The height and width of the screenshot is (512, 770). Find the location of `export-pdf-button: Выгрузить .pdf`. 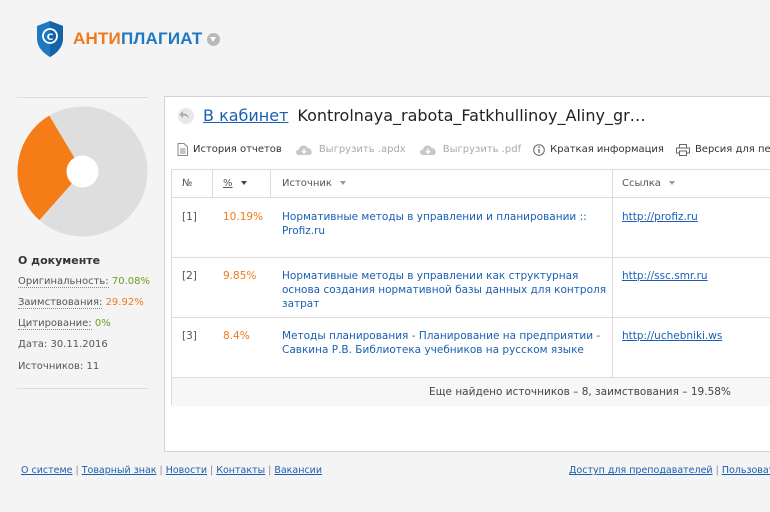

export-pdf-button: Выгрузить .pdf is located at coordinates (469, 149).